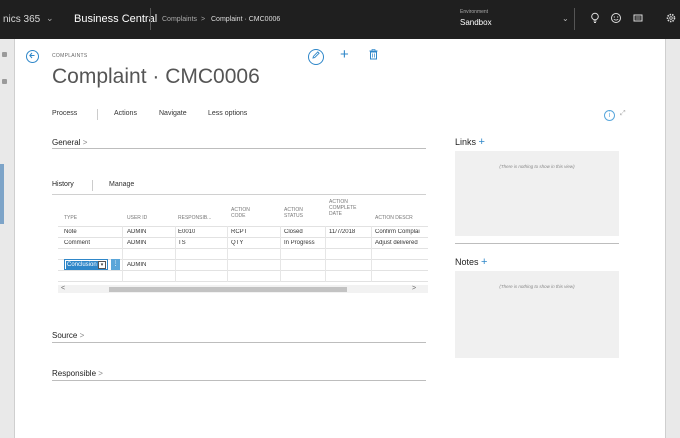 This screenshot has height=438, width=680. Describe the element at coordinates (65, 335) in the screenshot. I see `section-source-label: Source` at that location.